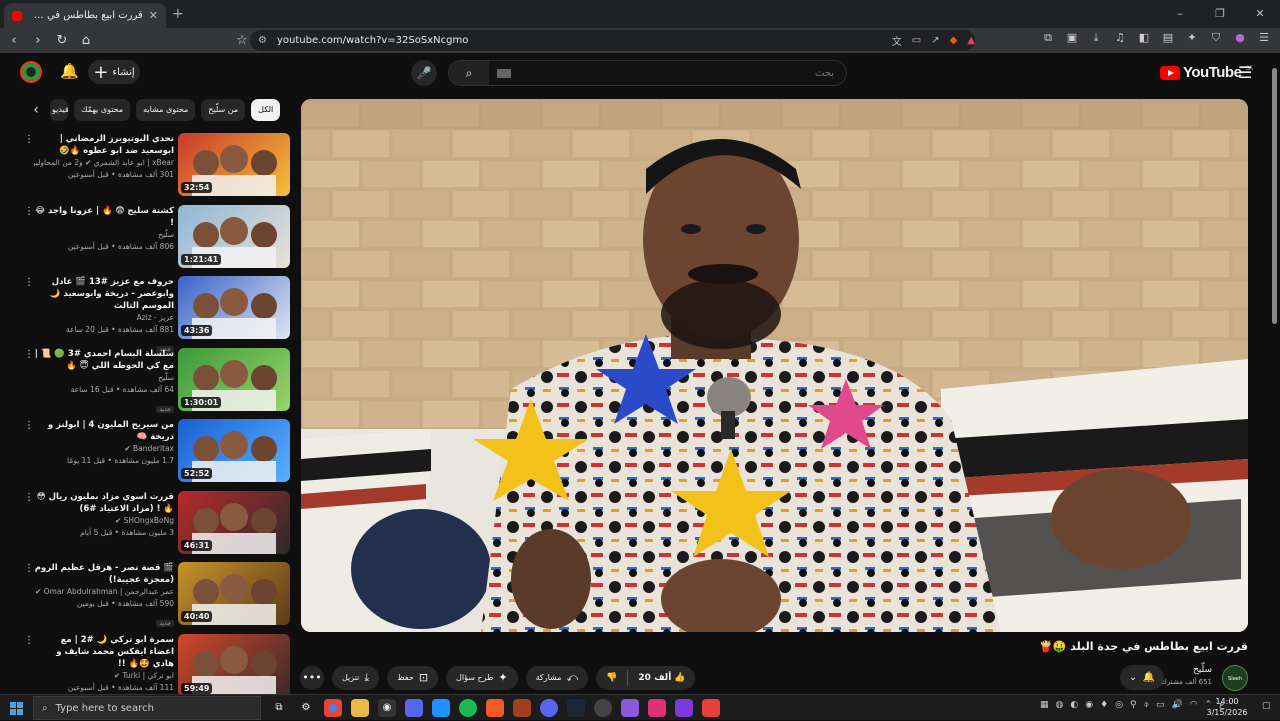  What do you see at coordinates (1266, 706) in the screenshot?
I see `notification-center-icon: ▢` at bounding box center [1266, 706].